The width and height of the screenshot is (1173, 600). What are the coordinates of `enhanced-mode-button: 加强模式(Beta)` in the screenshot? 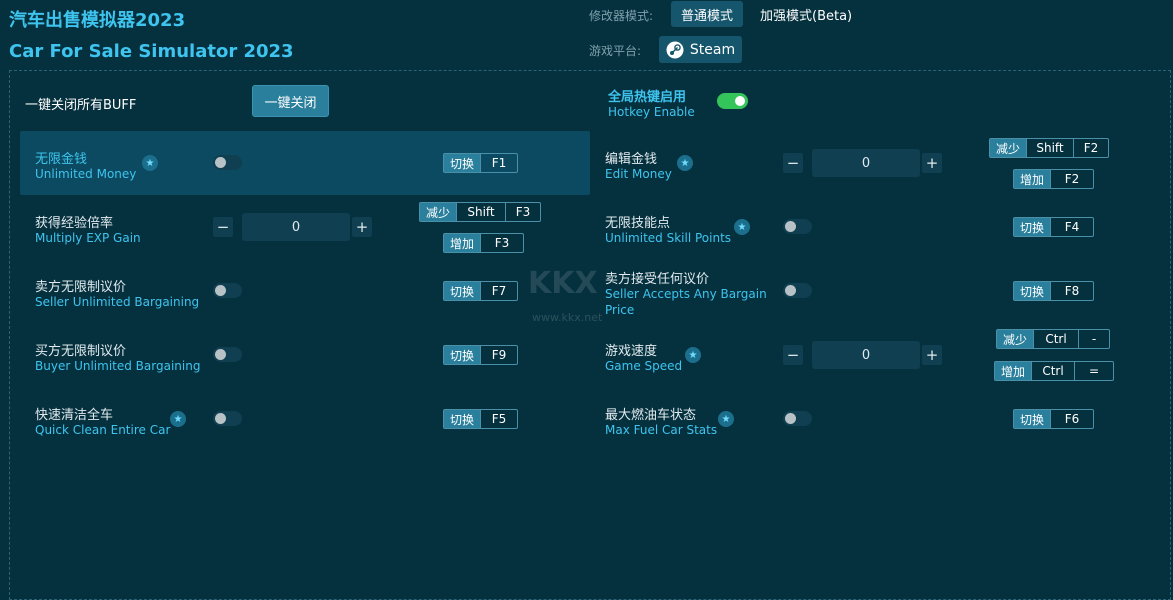 It's located at (806, 14).